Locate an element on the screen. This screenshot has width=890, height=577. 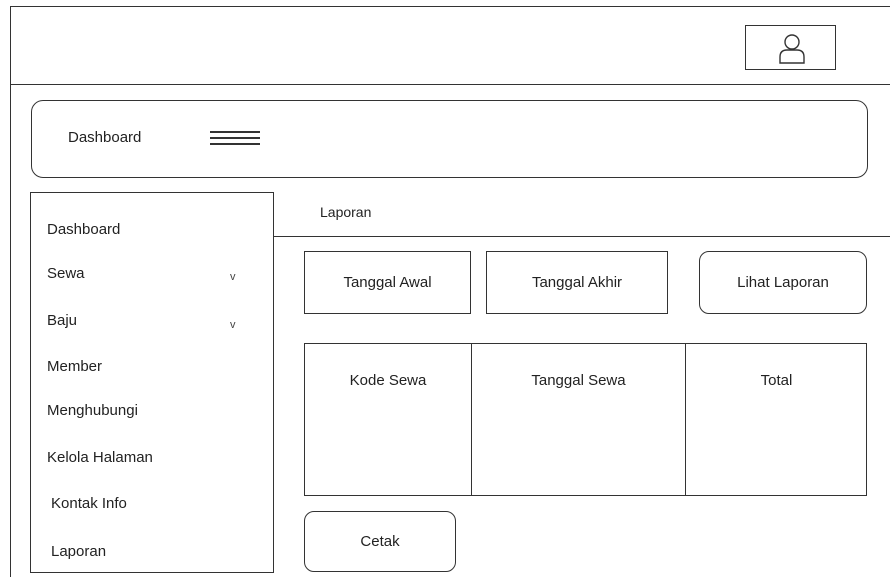
sidebar-item-sewa: Sewa is located at coordinates (66, 273).